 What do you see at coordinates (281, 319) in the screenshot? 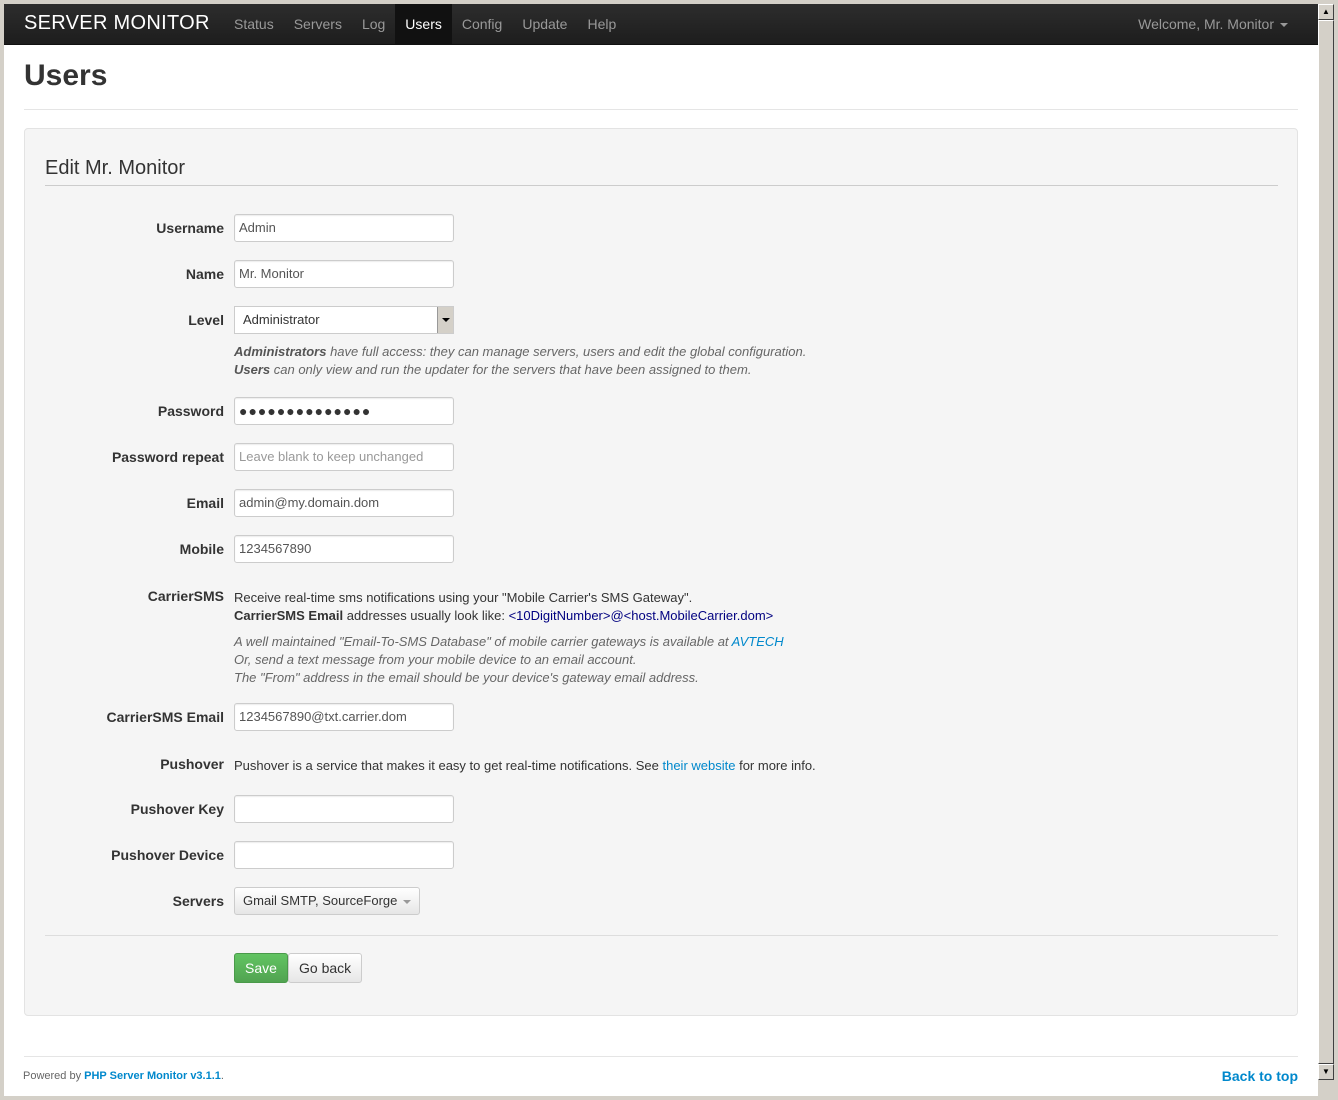
I see `level-selected-value: Administrator` at bounding box center [281, 319].